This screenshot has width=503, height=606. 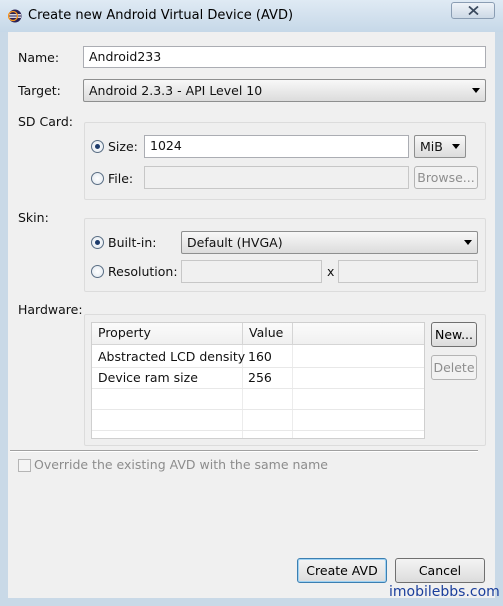 What do you see at coordinates (244, 451) in the screenshot?
I see `separator` at bounding box center [244, 451].